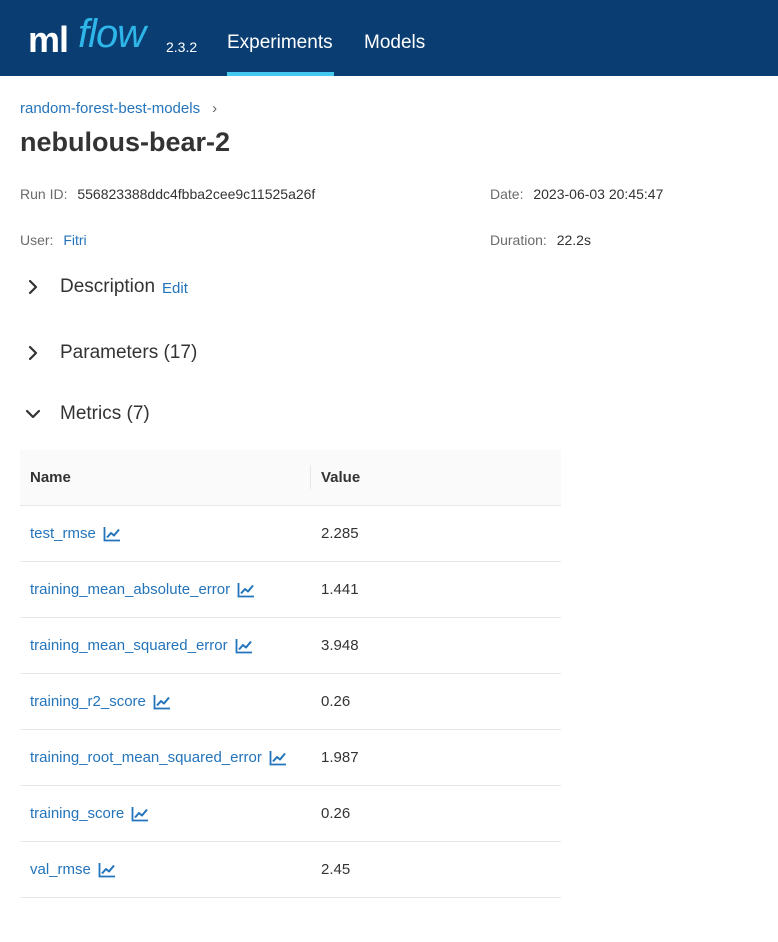  Describe the element at coordinates (290, 534) in the screenshot. I see `table-row: test_rmse 2.285` at that location.